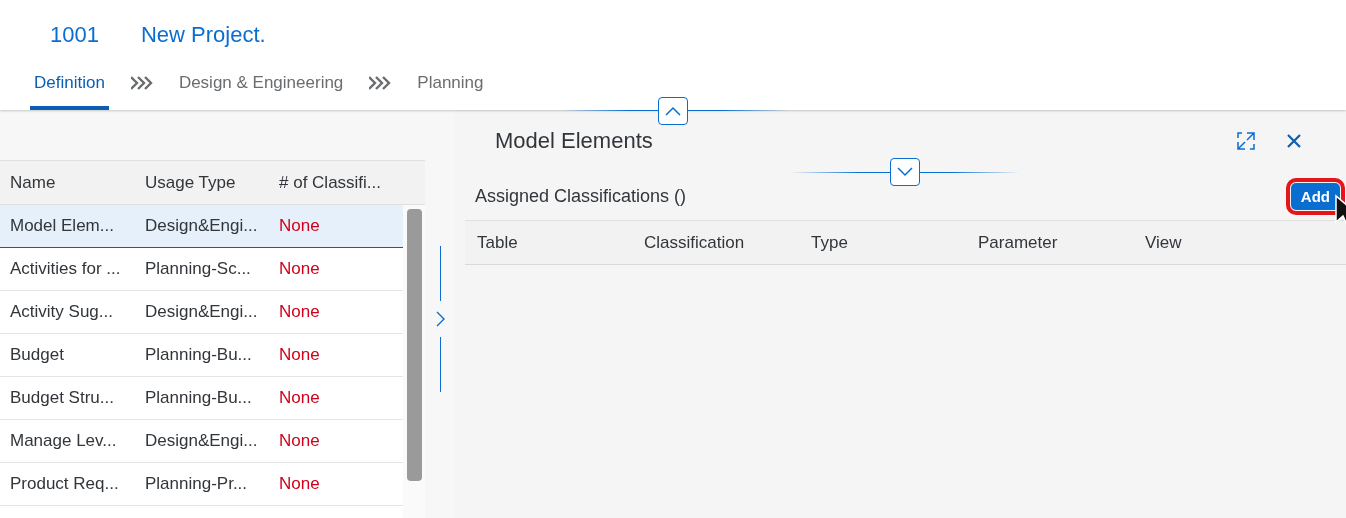  What do you see at coordinates (203, 35) in the screenshot?
I see `project-title: New Project.` at bounding box center [203, 35].